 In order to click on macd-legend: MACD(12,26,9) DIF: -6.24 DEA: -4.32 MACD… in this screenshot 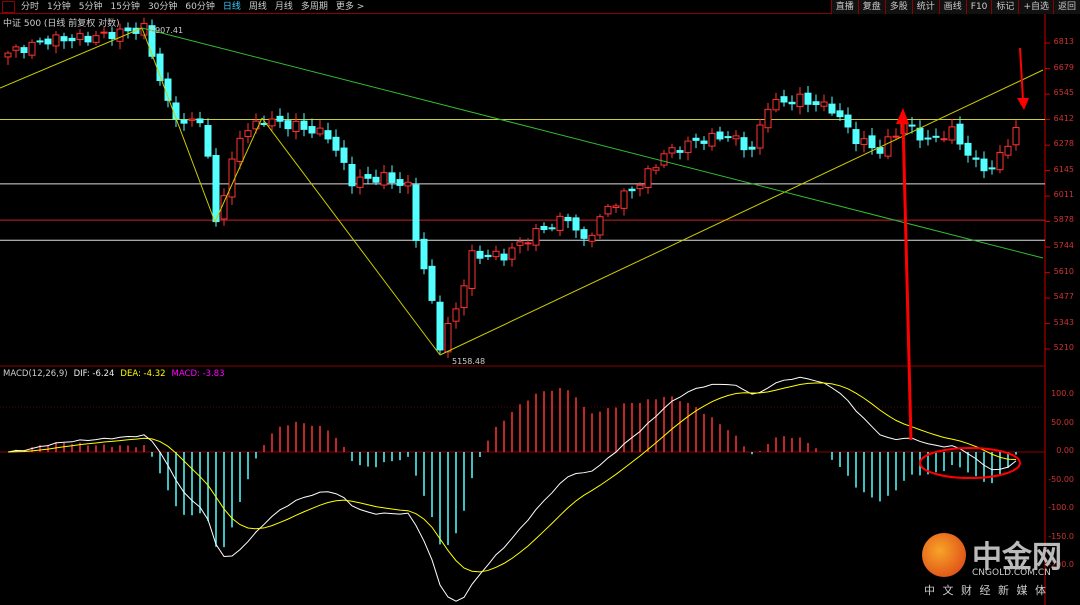, I will do `click(114, 374)`.